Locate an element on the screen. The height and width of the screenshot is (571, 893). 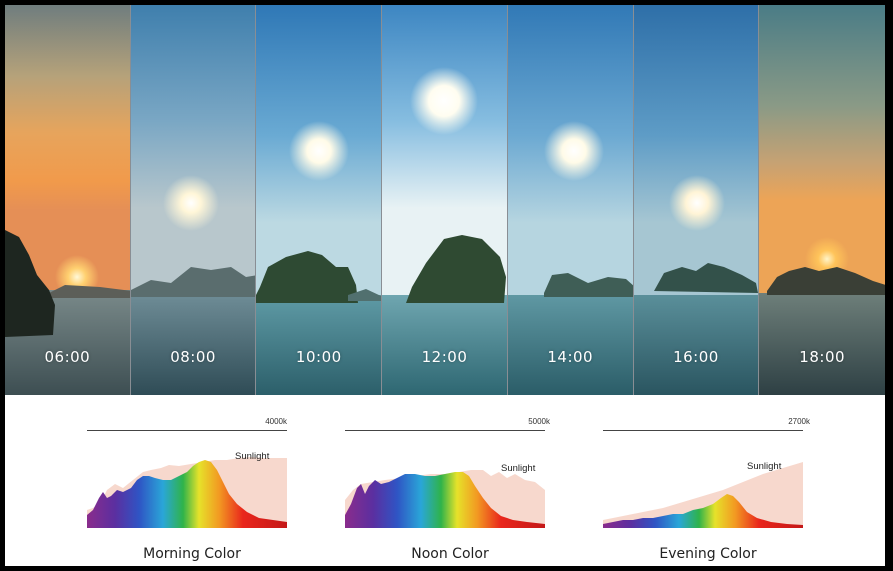
morning-scene is located at coordinates (193, 200).